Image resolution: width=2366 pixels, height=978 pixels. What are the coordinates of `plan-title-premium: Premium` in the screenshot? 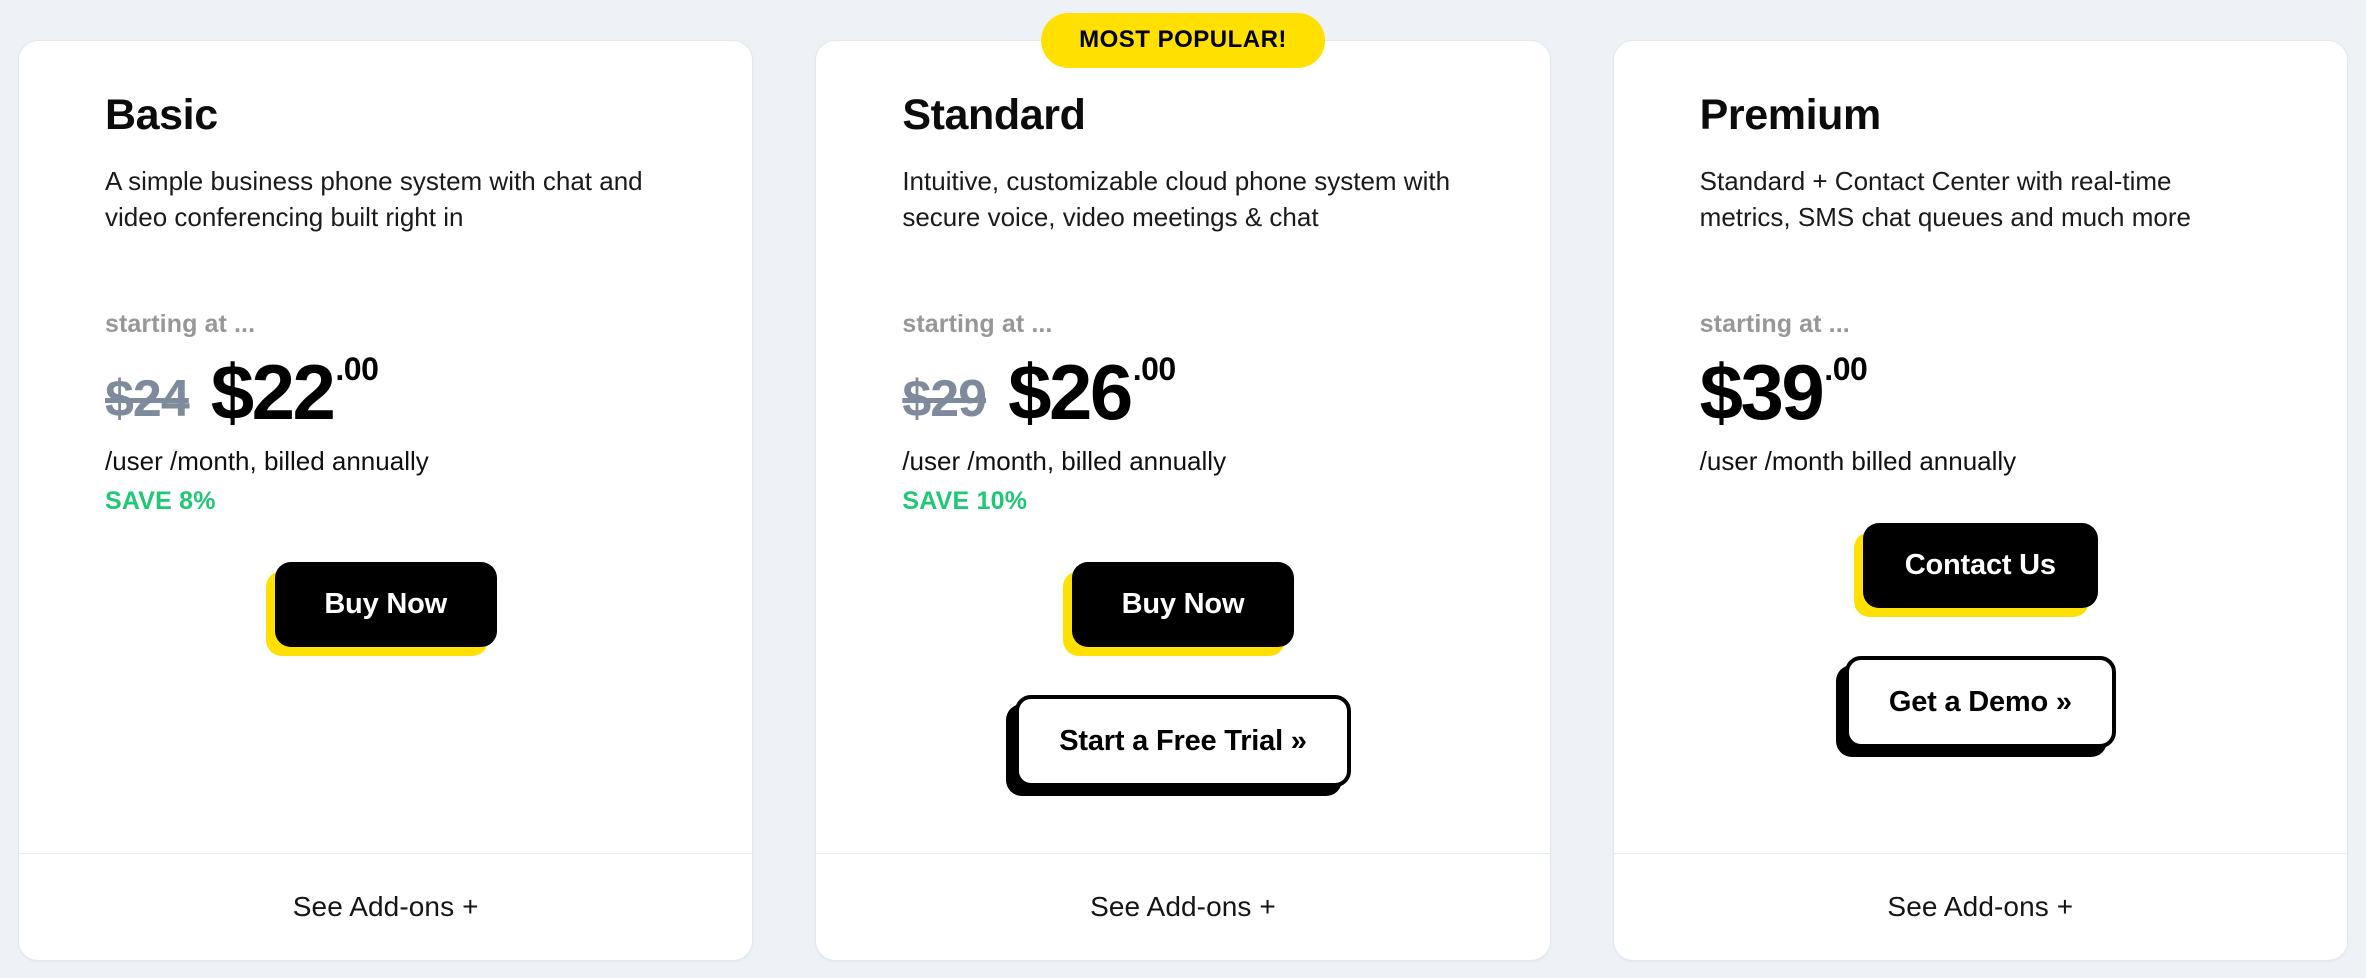 It's located at (1790, 115).